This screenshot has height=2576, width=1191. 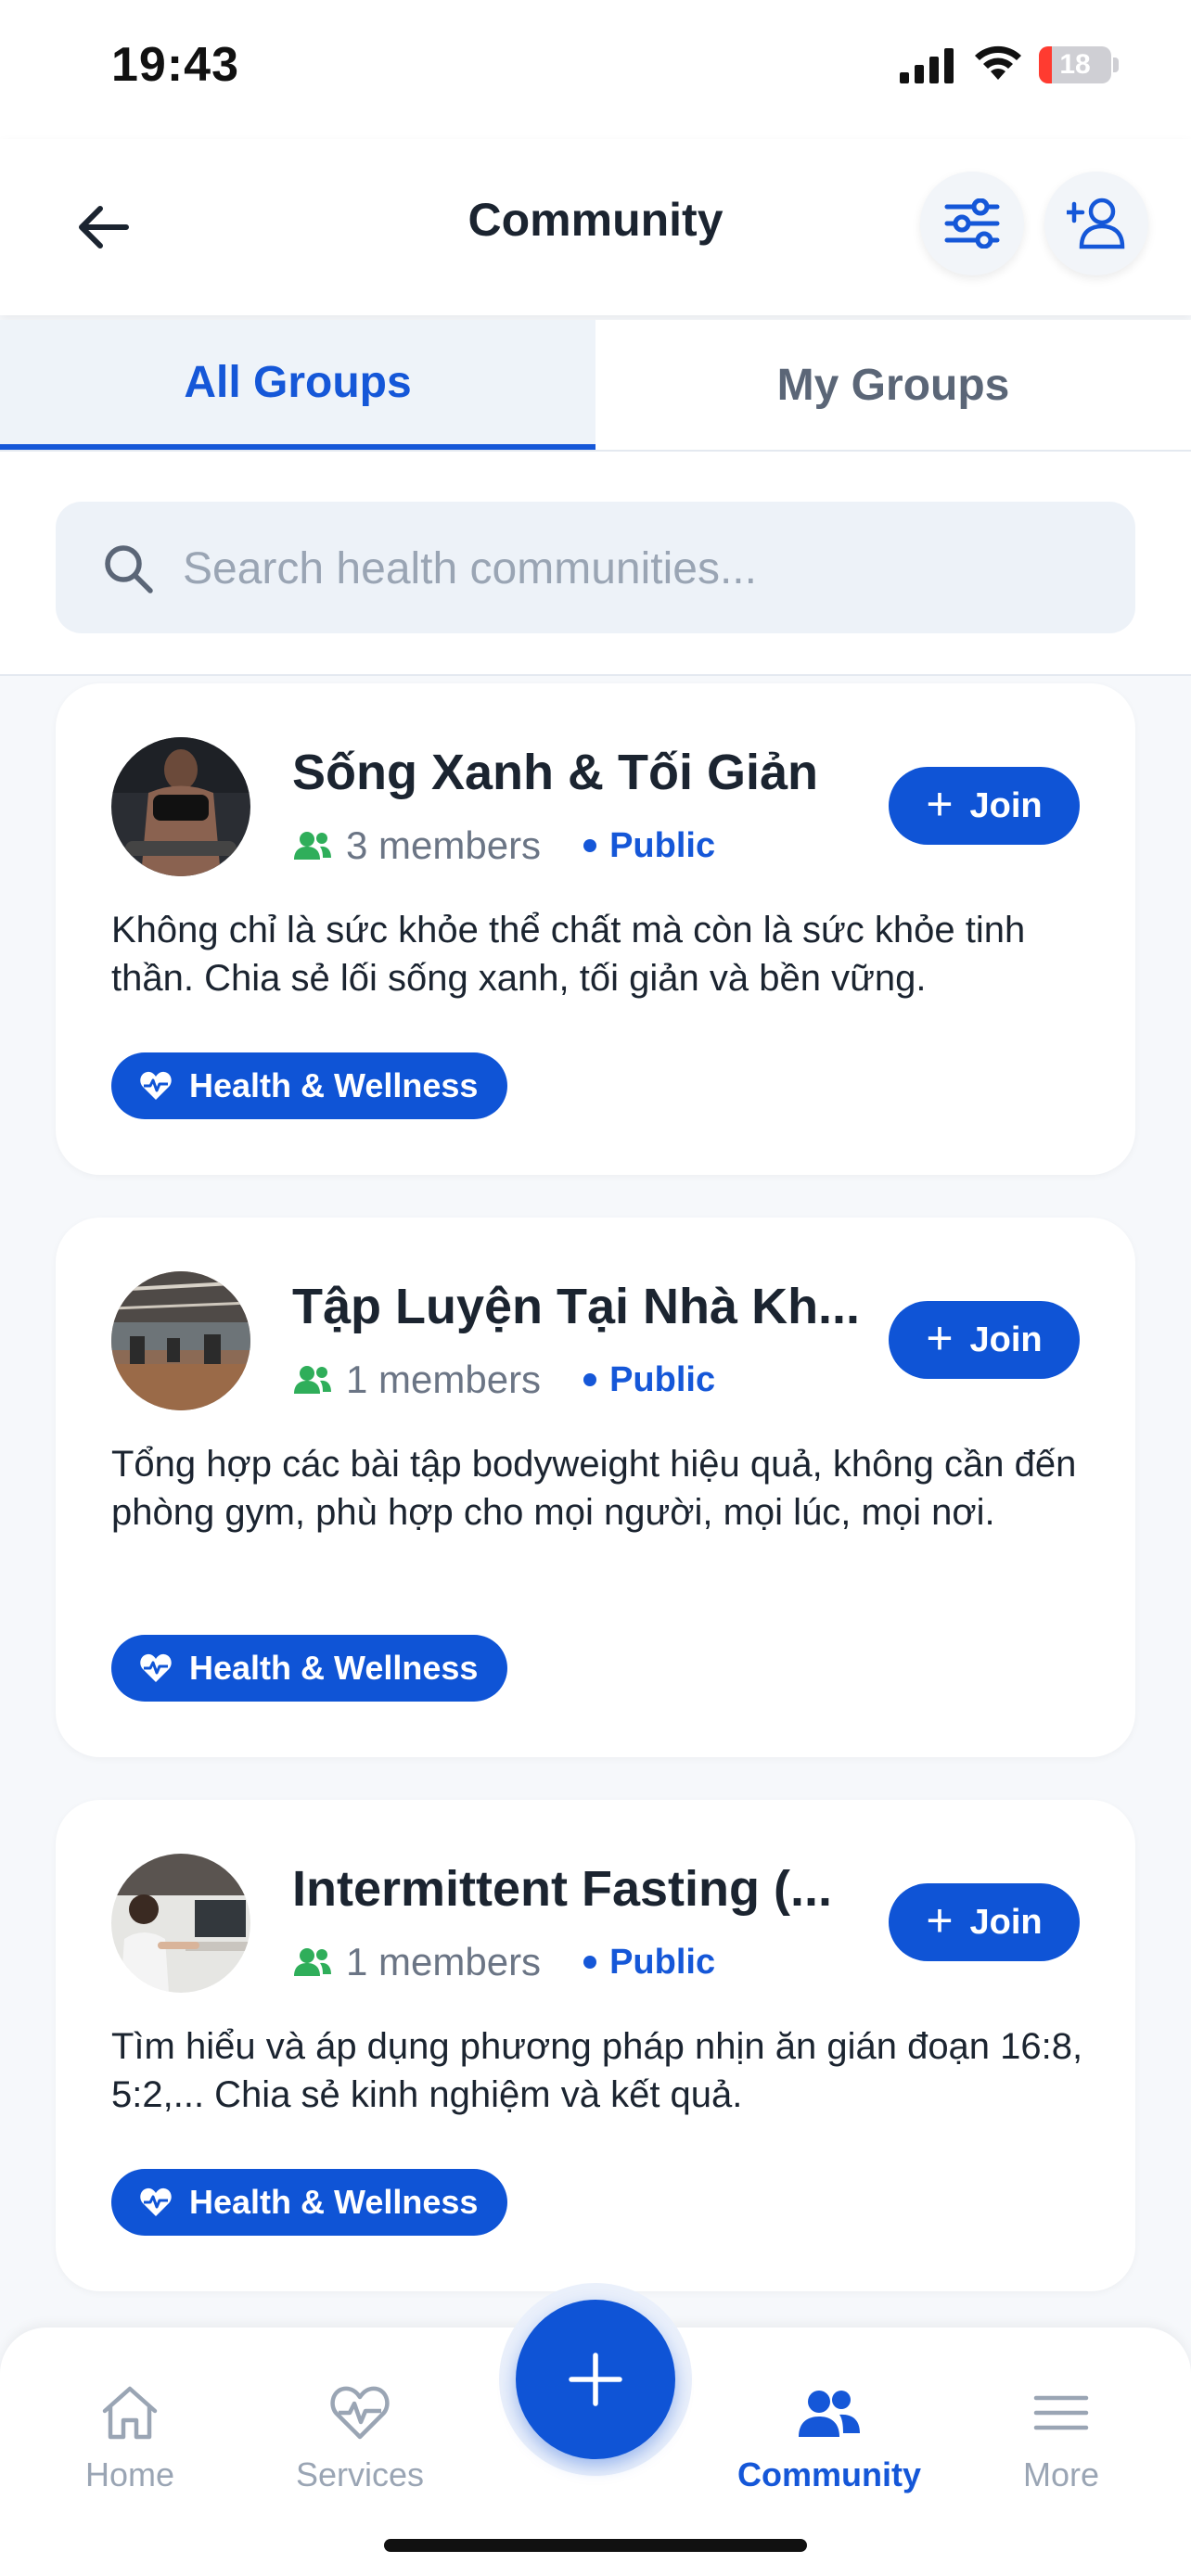 I want to click on create-group-button, so click(x=595, y=2379).